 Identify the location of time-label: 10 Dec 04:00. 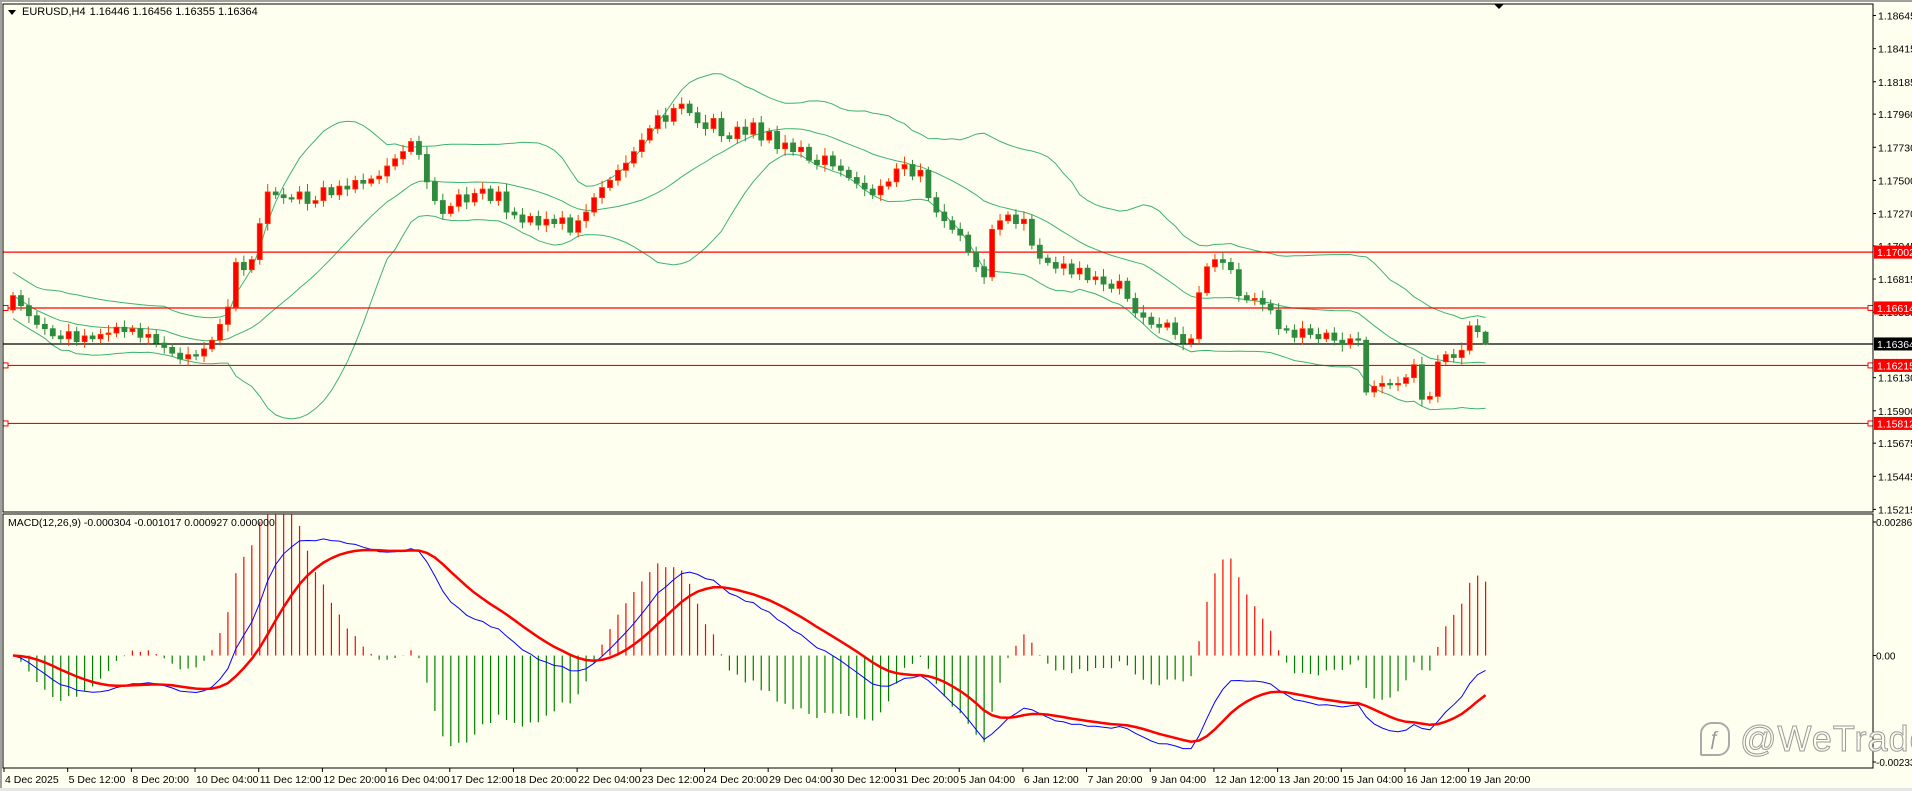
(227, 780).